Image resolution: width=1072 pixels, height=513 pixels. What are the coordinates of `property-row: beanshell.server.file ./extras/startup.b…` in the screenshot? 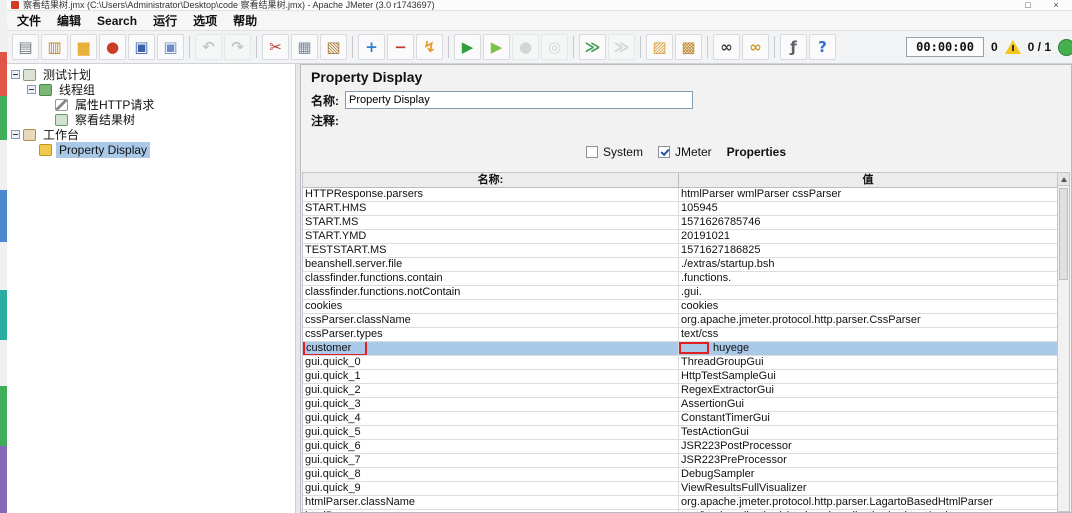 It's located at (680, 265).